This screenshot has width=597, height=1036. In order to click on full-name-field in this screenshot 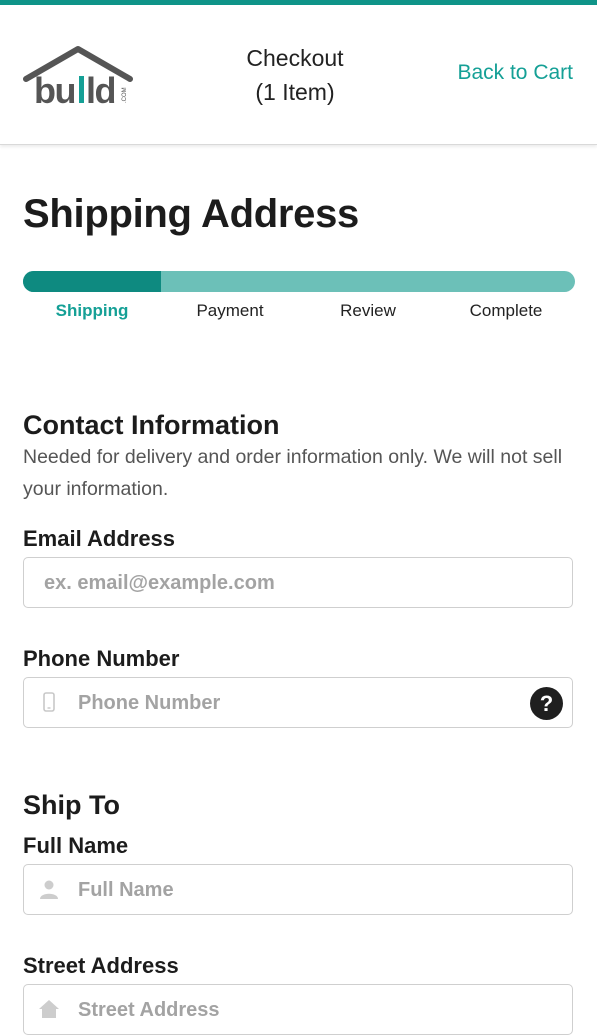, I will do `click(298, 890)`.